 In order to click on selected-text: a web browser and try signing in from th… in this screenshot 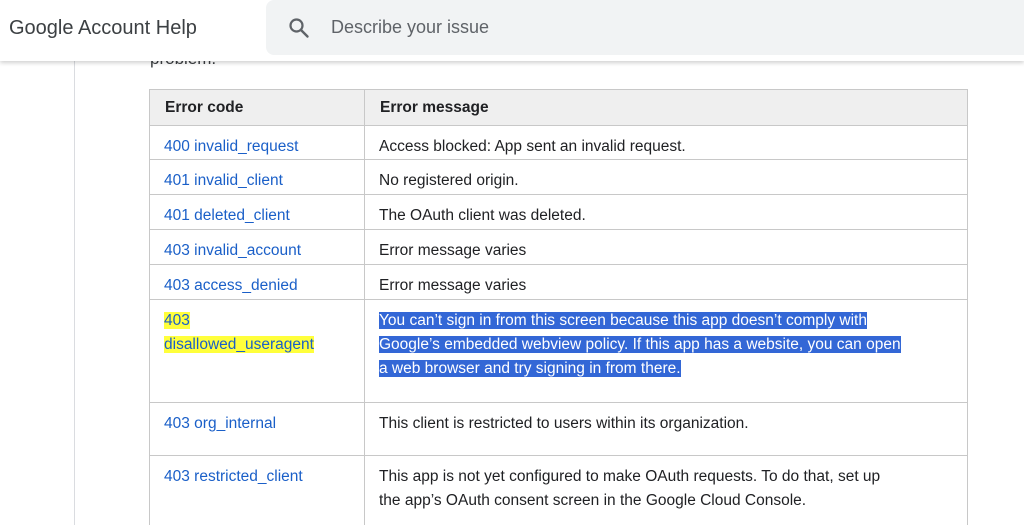, I will do `click(530, 368)`.